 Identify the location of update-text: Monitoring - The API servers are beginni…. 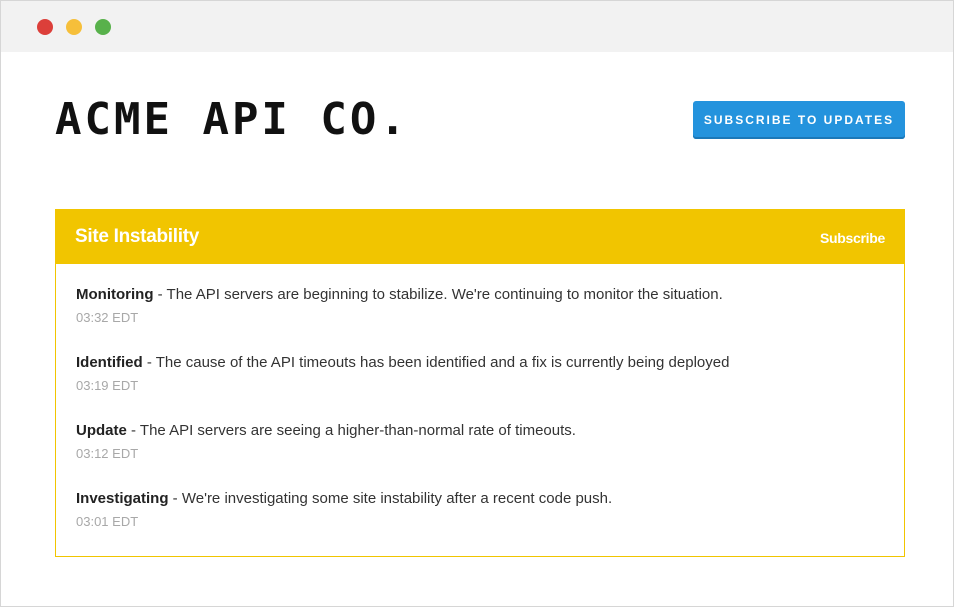
(481, 295).